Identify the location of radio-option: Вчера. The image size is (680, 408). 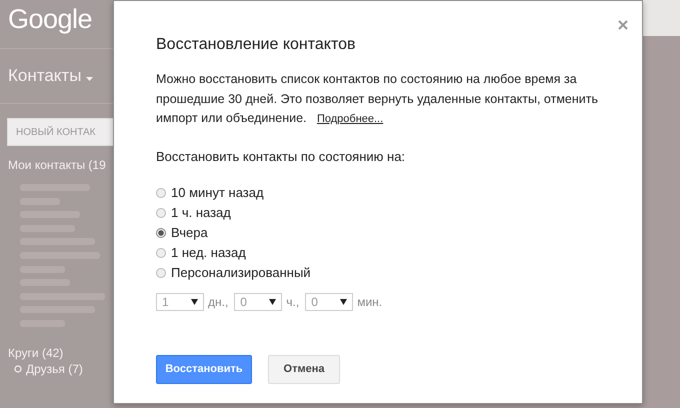
(378, 232).